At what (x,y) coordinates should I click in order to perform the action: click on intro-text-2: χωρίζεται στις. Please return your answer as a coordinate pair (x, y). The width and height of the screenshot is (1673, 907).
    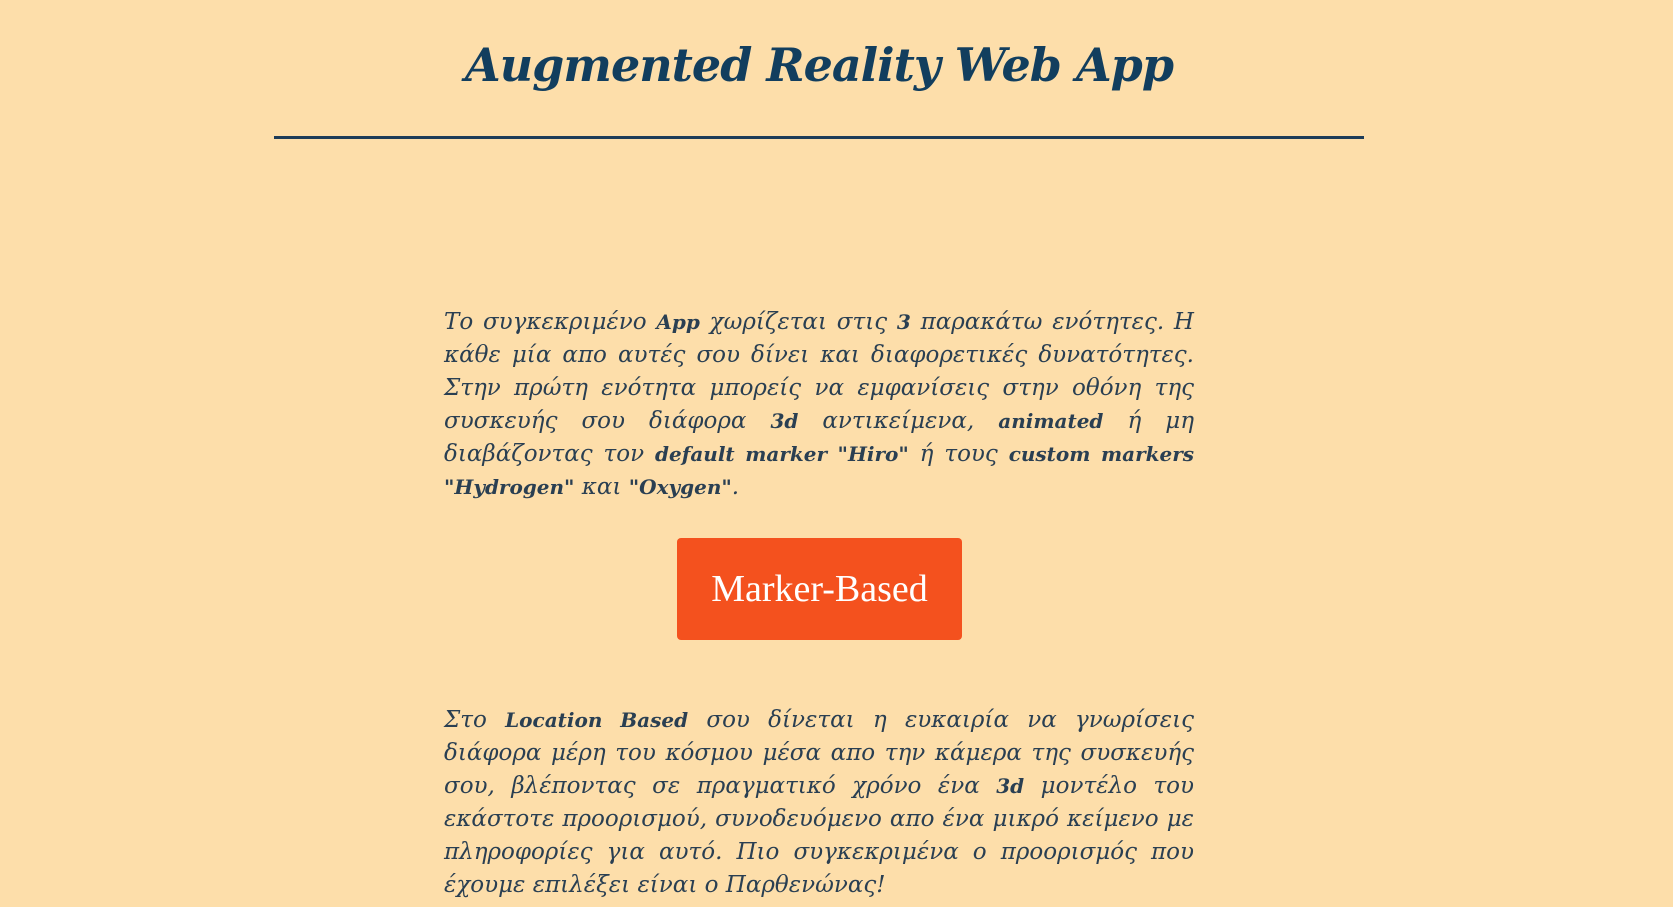
    Looking at the image, I should click on (798, 322).